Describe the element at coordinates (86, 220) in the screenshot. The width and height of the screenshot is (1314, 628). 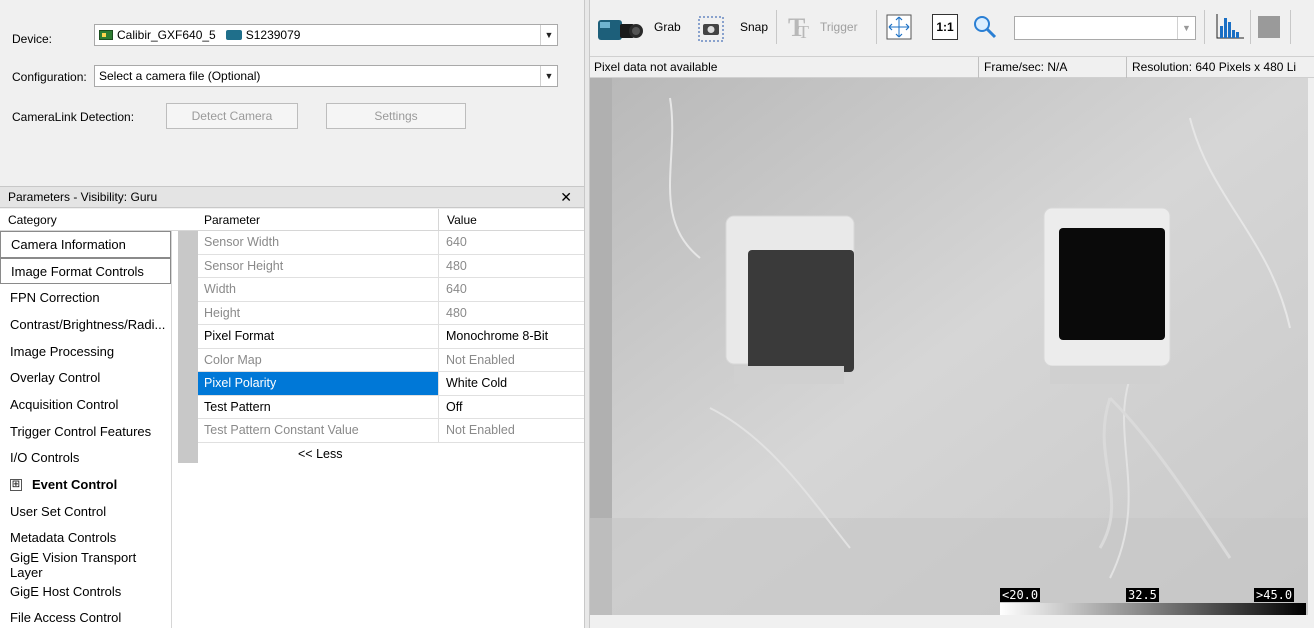
I see `category-column-header: Category` at that location.